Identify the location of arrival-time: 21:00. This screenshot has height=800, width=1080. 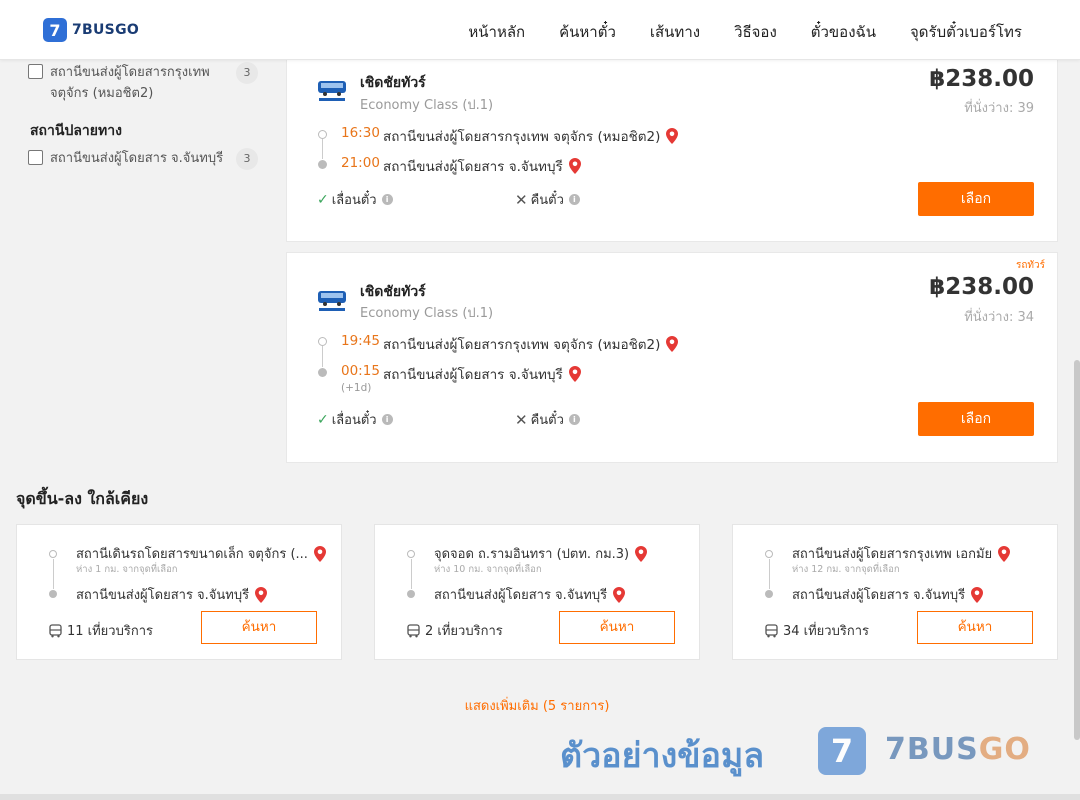
(360, 163).